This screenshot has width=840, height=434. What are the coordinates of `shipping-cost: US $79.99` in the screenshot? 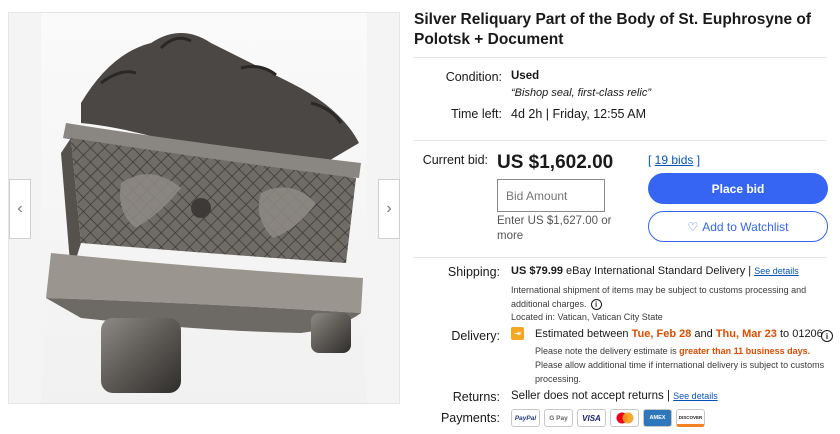 It's located at (537, 271).